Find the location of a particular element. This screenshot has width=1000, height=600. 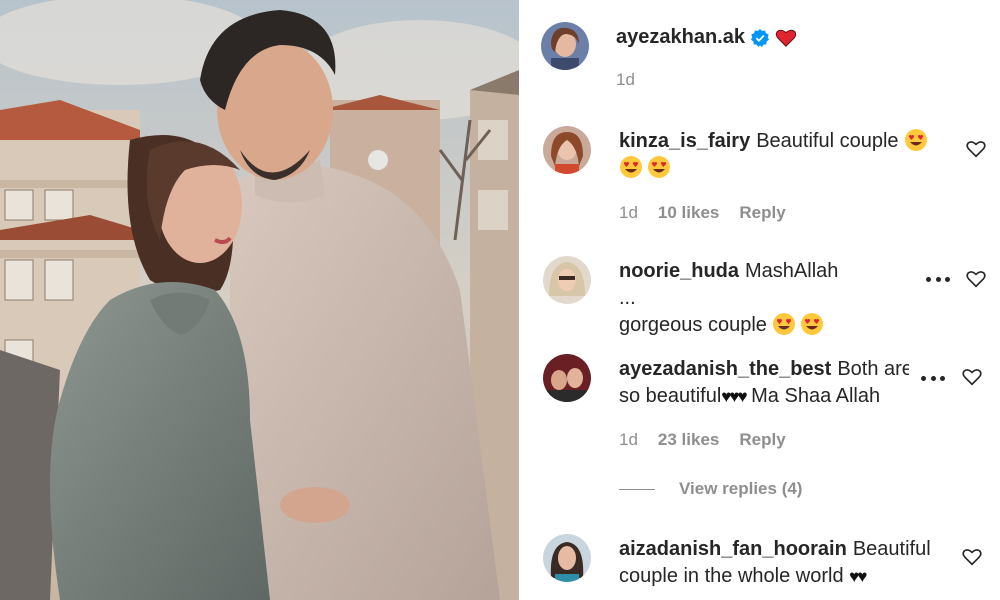

black-hearts: ♥♥♥ is located at coordinates (734, 396).